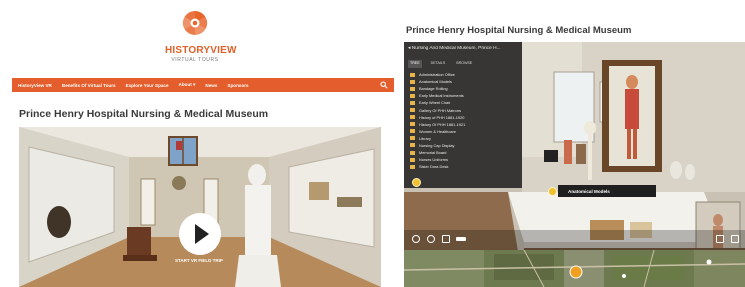 The width and height of the screenshot is (745, 287). I want to click on menu-item-history-1881-1921: History Of PHH 1881-1921, so click(465, 124).